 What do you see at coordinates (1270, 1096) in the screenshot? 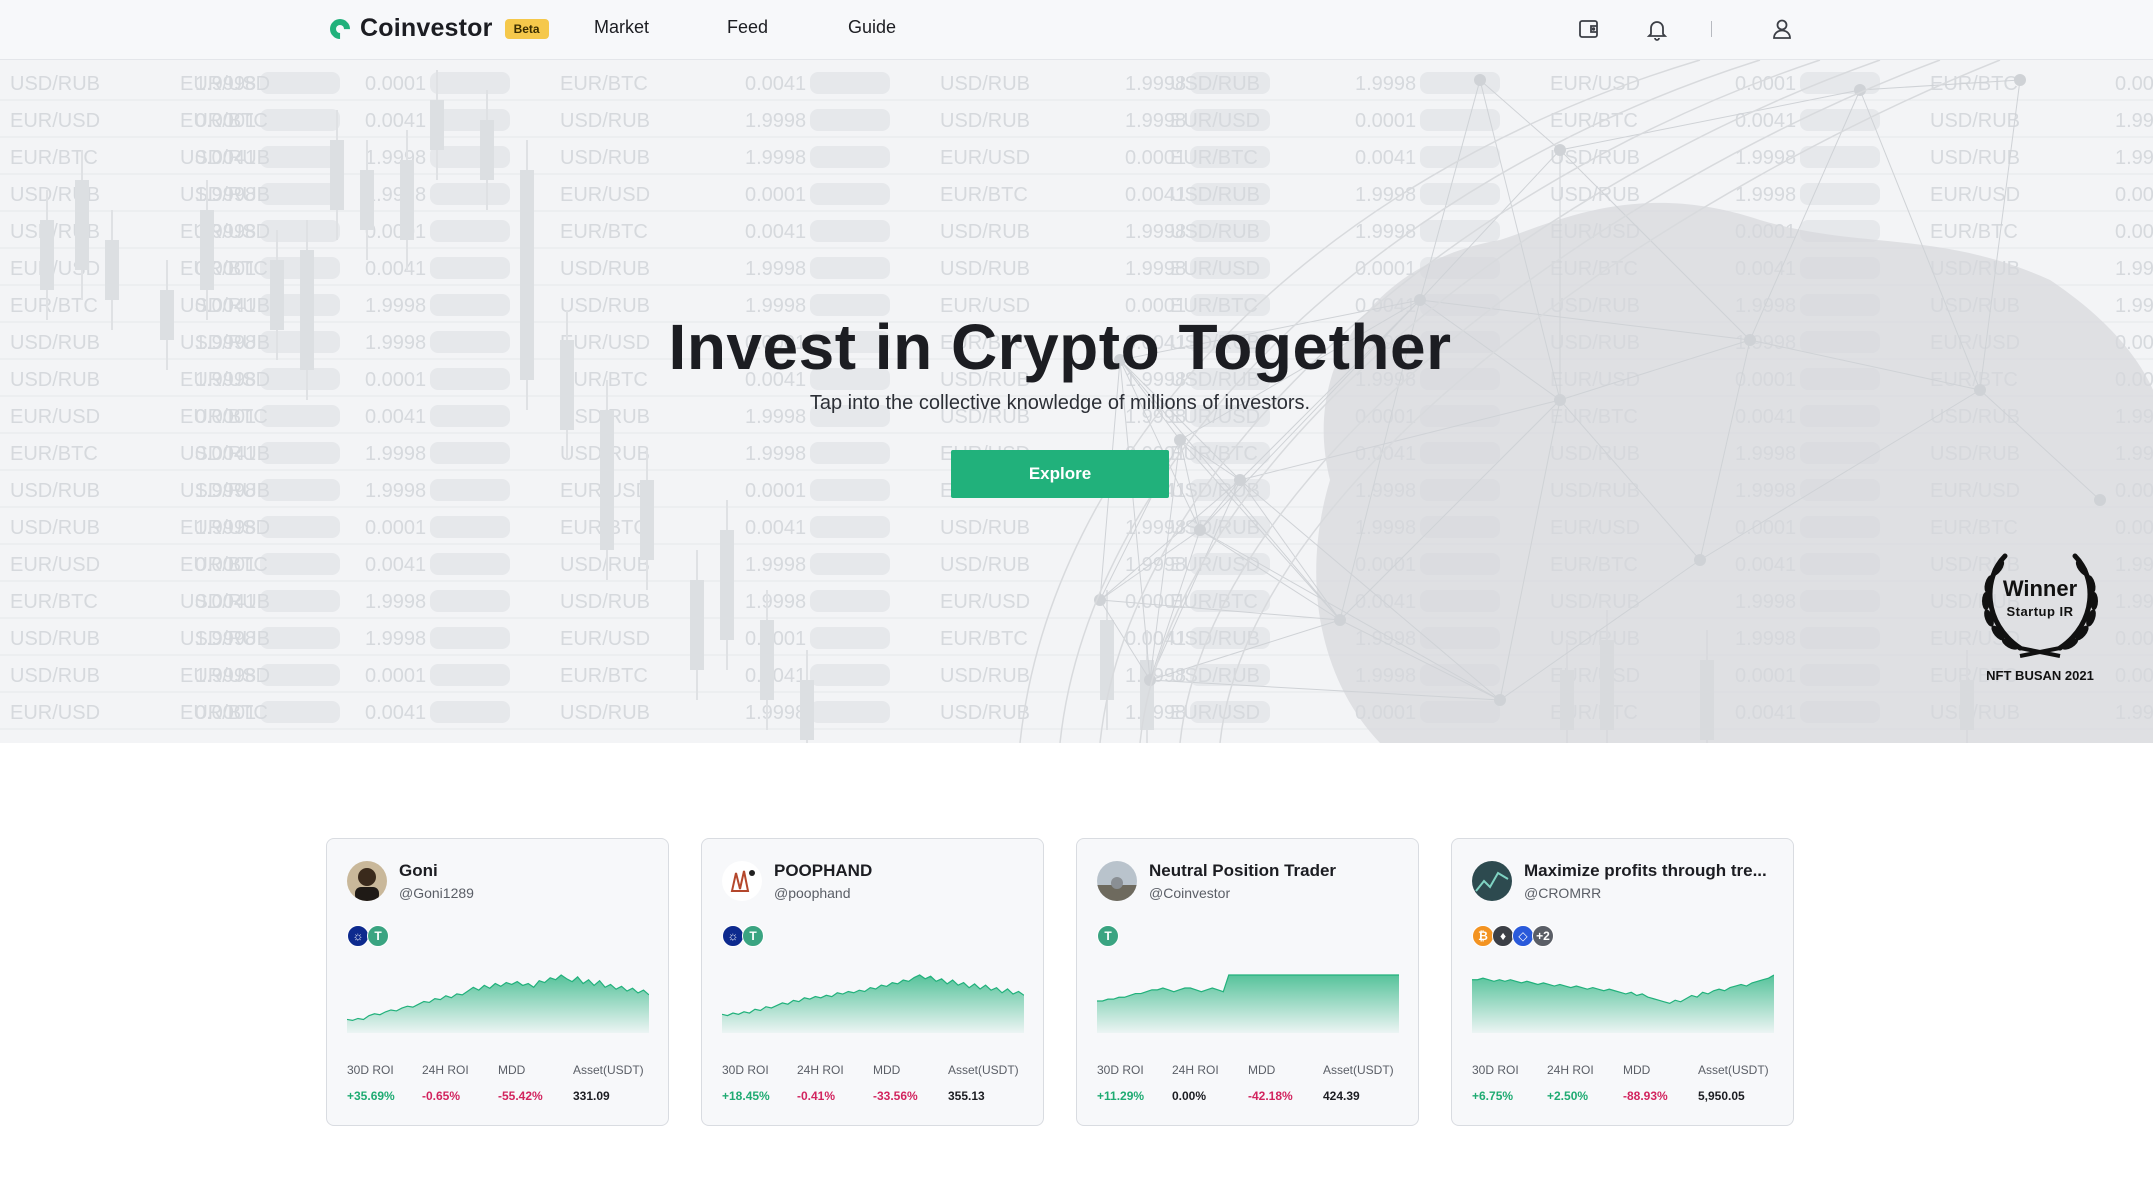
I see `stat-mdd: -42.18%` at bounding box center [1270, 1096].